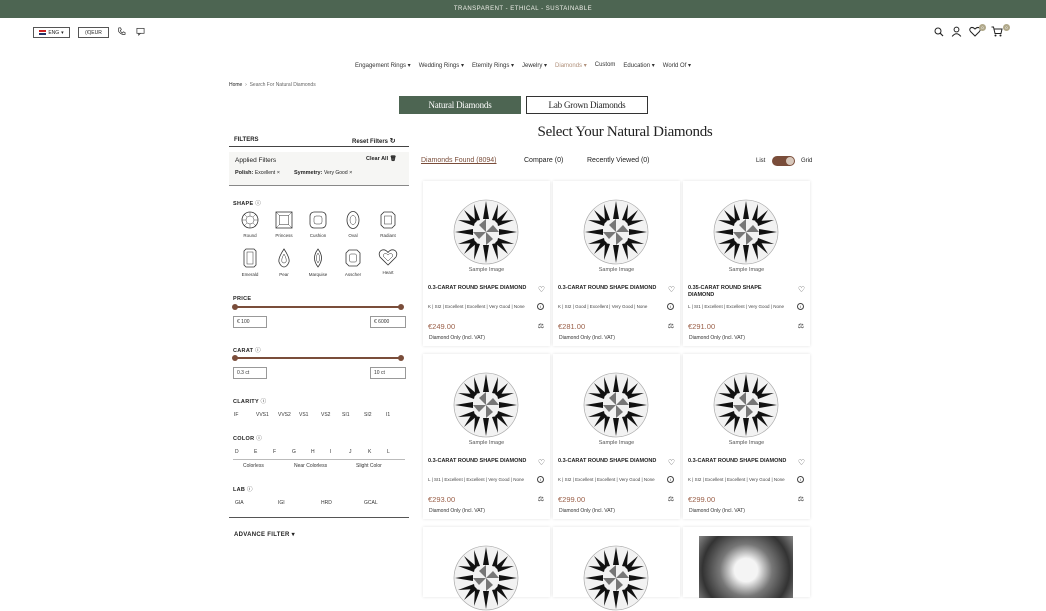 The image size is (1046, 611). What do you see at coordinates (346, 415) in the screenshot?
I see `clarity-option: SI1` at bounding box center [346, 415].